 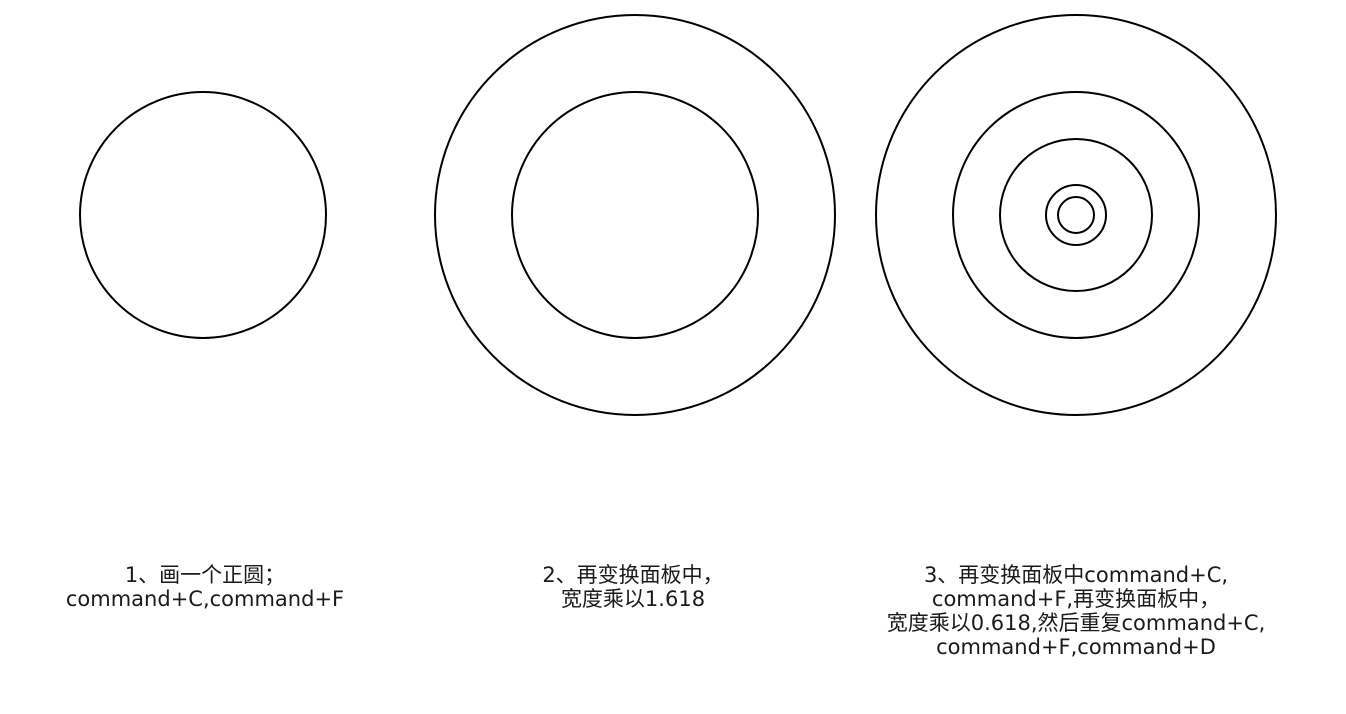 I want to click on step-2-inner-circle, so click(x=635, y=215).